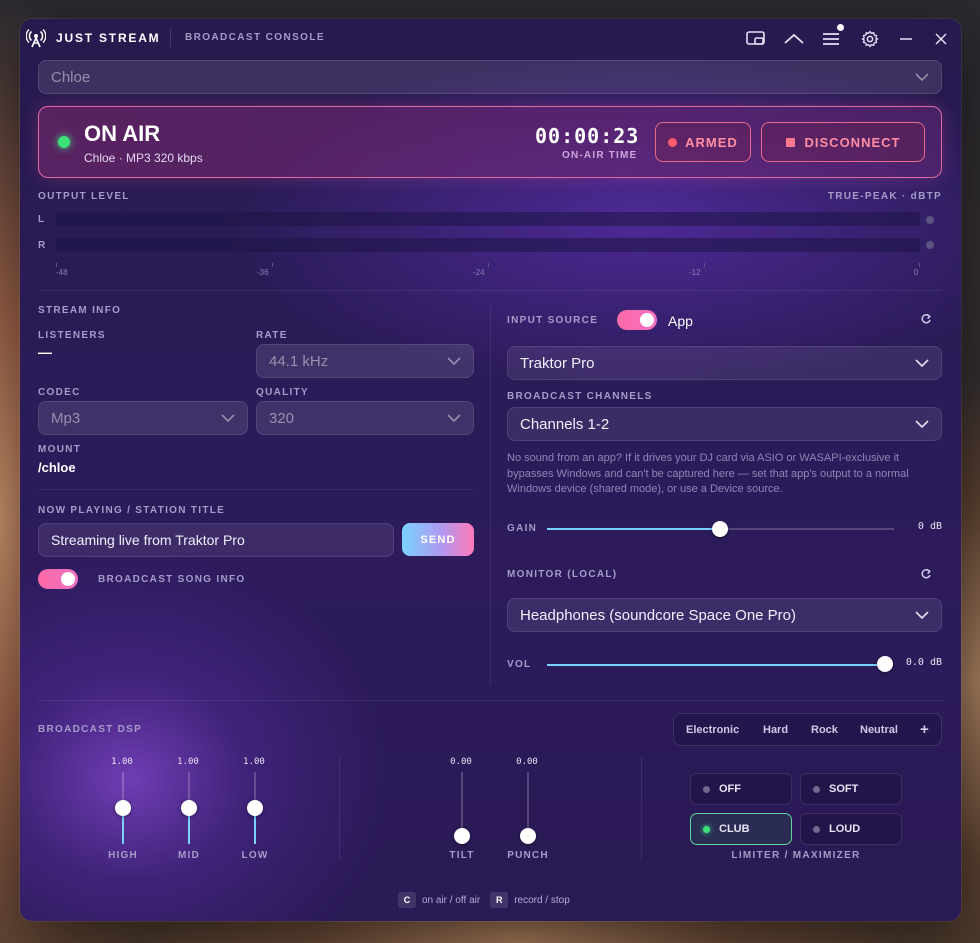 The height and width of the screenshot is (943, 980). Describe the element at coordinates (479, 272) in the screenshot. I see `meter-tick: -24` at that location.